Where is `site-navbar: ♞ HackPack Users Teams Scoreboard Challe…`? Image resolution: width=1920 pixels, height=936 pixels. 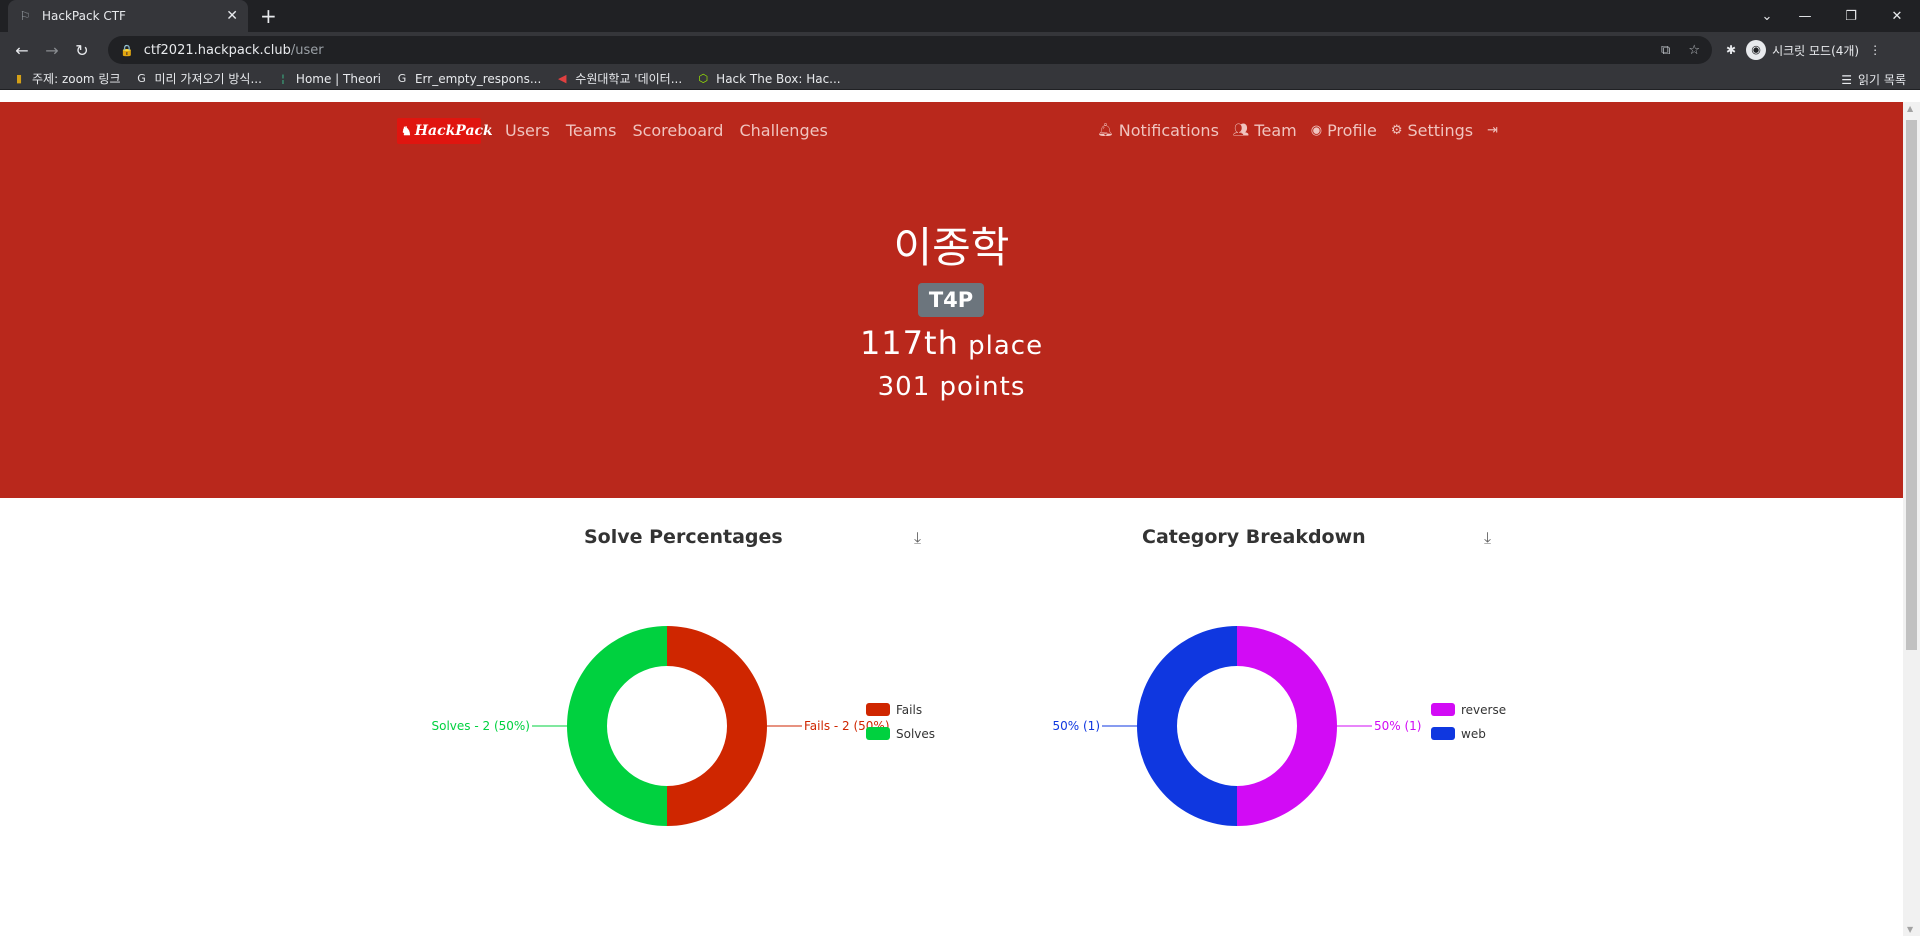
site-navbar: ♞ HackPack Users Teams Scoreboard Challe… is located at coordinates (951, 130).